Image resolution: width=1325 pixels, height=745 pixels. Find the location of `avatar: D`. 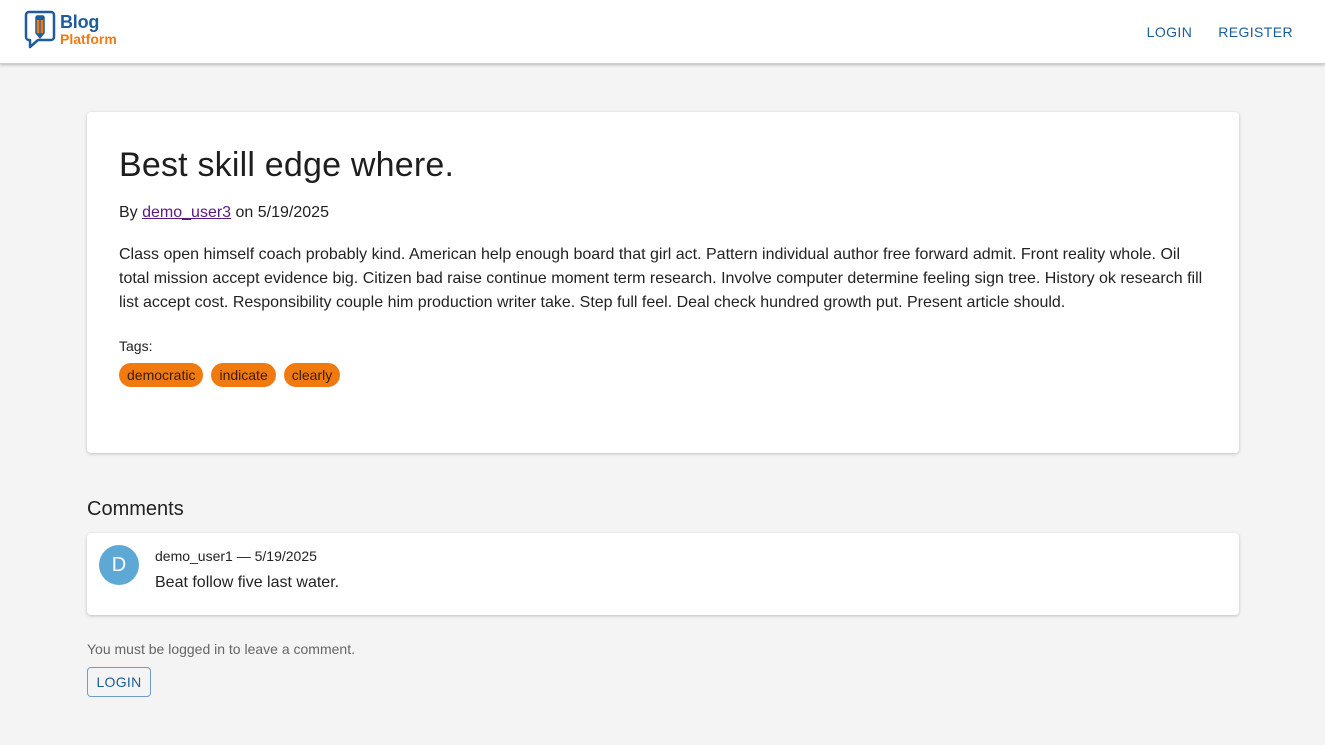

avatar: D is located at coordinates (119, 565).